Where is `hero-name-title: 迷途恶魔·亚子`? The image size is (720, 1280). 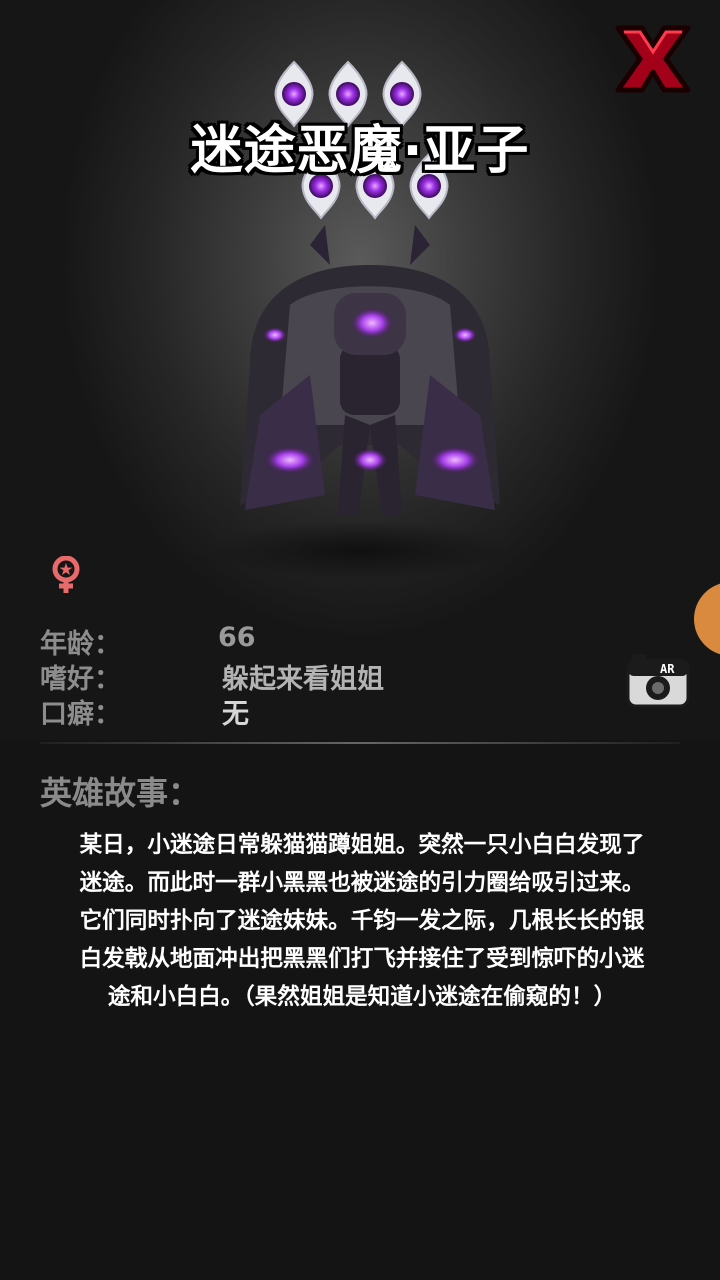 hero-name-title: 迷途恶魔·亚子 is located at coordinates (360, 151).